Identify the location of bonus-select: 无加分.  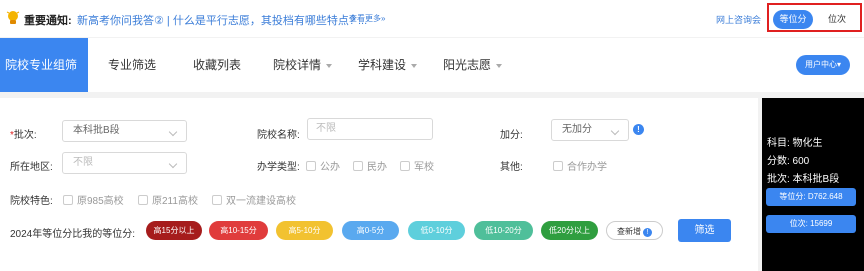
(590, 130).